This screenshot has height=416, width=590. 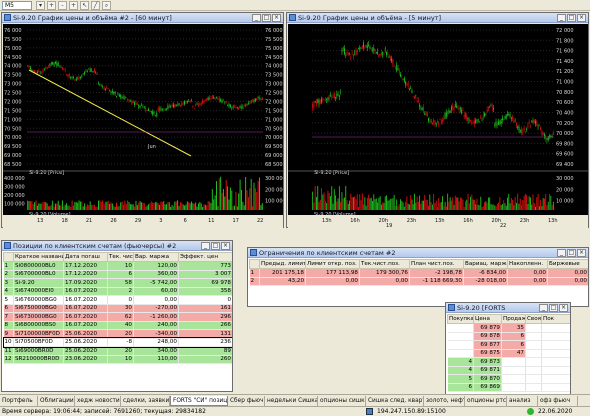 I want to click on table-row: 2 Si6700000BL0 17.12.2020 6 360,00 3 007, so click(x=117, y=274).